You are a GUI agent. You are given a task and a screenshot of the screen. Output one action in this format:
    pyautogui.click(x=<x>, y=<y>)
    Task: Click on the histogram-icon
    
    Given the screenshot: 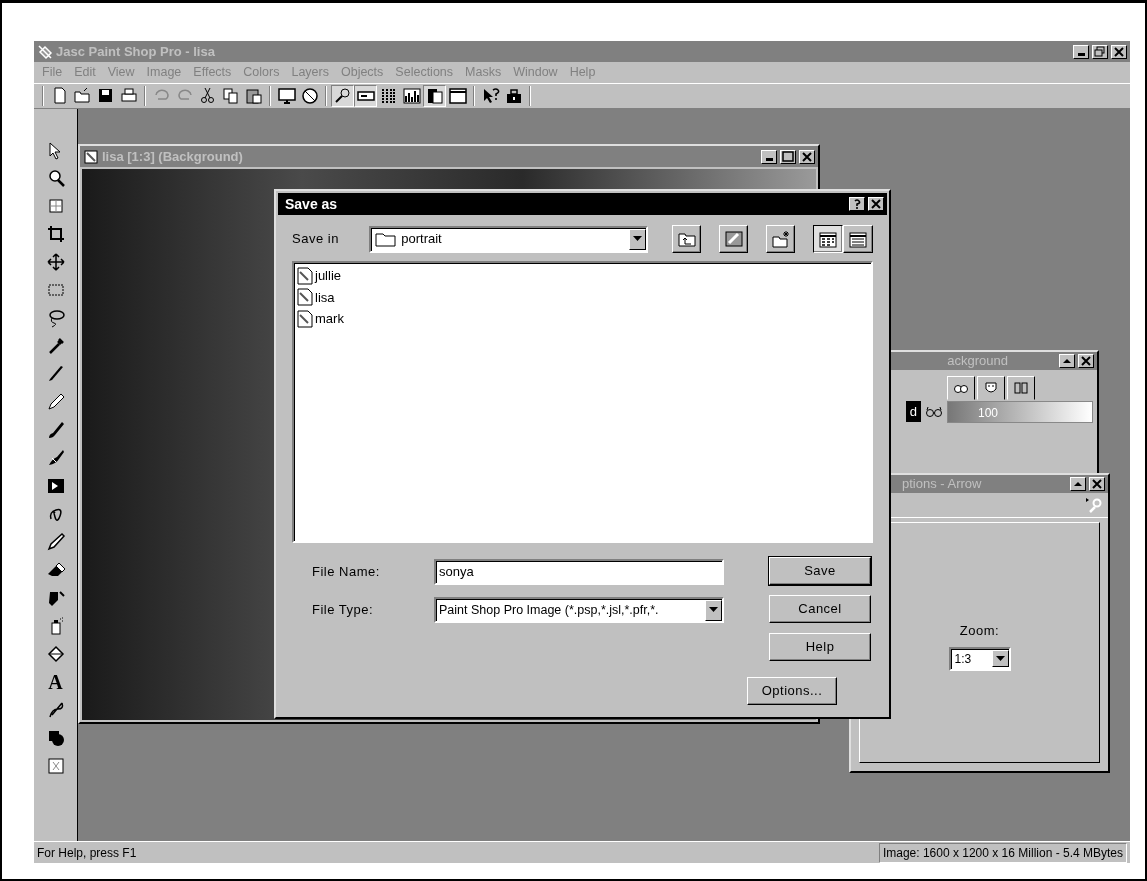 What is the action you would take?
    pyautogui.click(x=411, y=96)
    